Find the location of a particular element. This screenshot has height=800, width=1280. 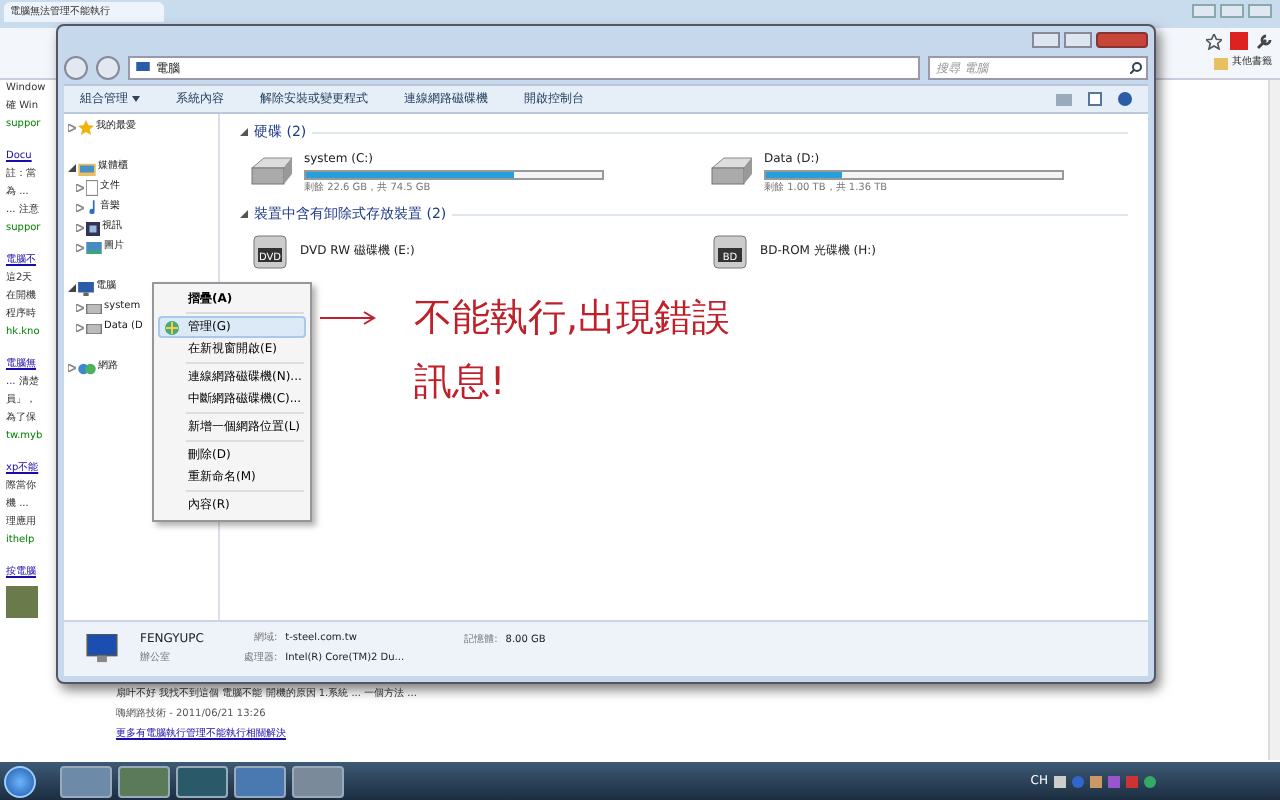

help-icon is located at coordinates (1125, 99).